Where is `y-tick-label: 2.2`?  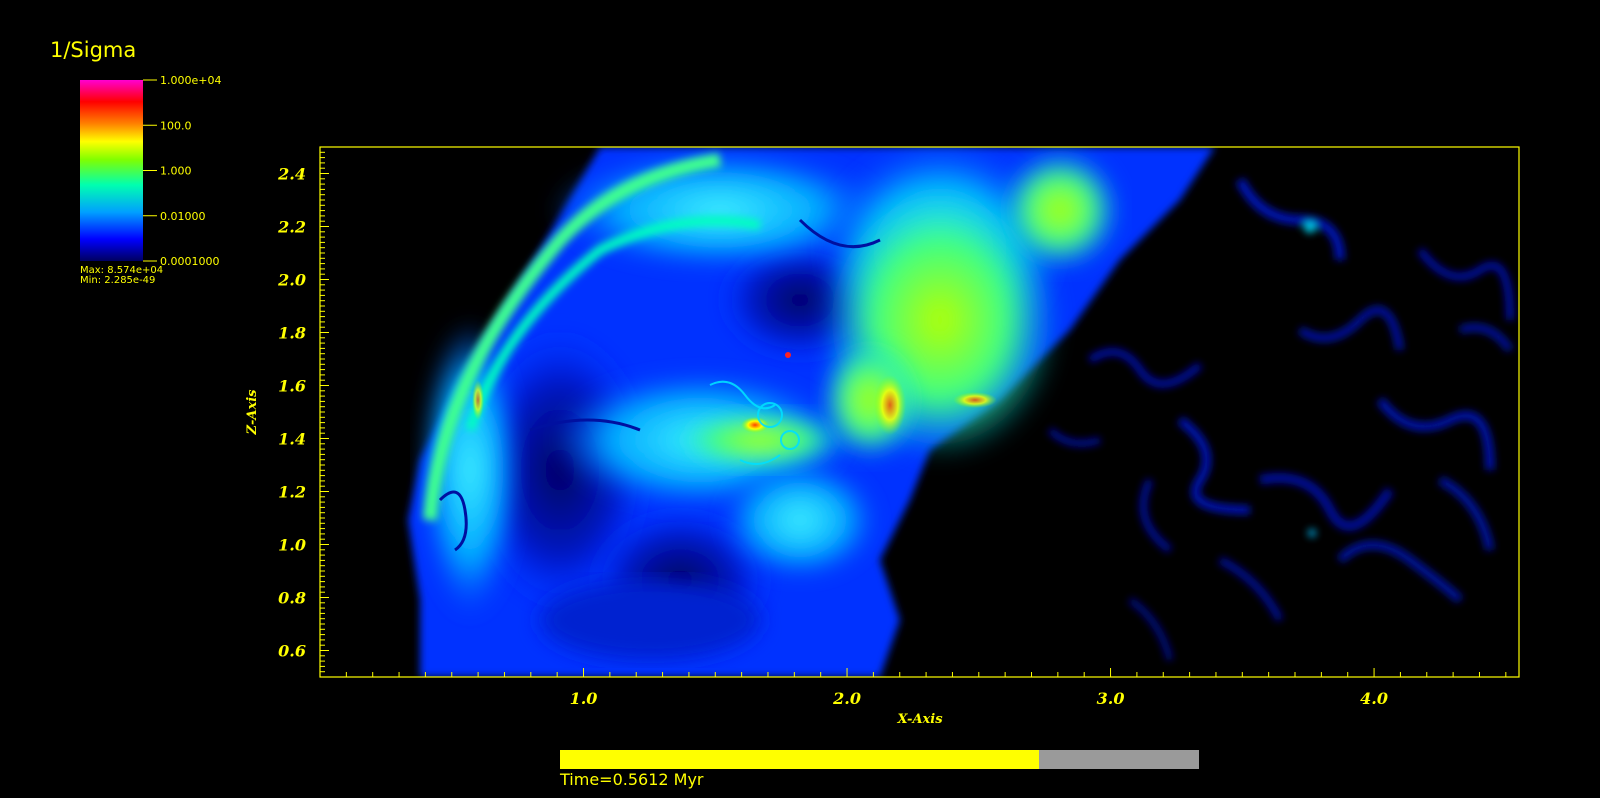
y-tick-label: 2.2 is located at coordinates (291, 227).